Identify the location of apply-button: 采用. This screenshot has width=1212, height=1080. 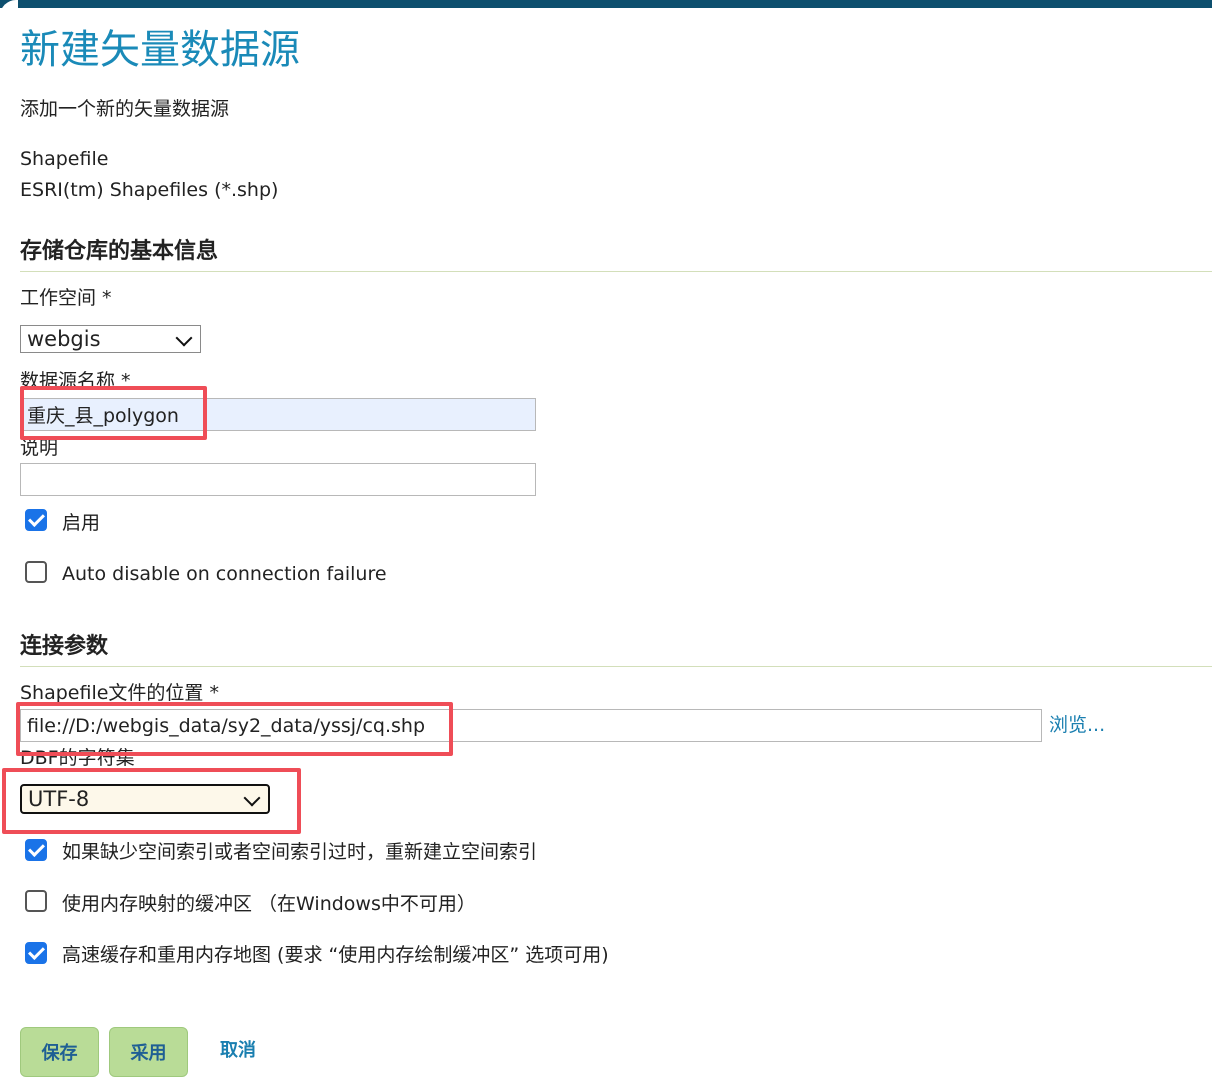
(148, 1052).